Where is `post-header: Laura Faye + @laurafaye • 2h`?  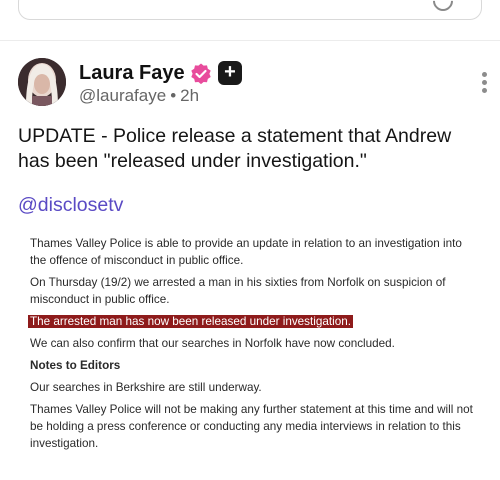
post-header: Laura Faye + @laurafaye • 2h is located at coordinates (253, 83).